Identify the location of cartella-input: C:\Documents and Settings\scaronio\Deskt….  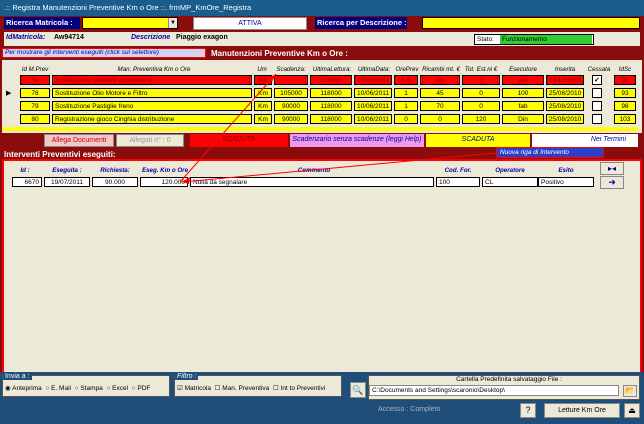
(494, 390).